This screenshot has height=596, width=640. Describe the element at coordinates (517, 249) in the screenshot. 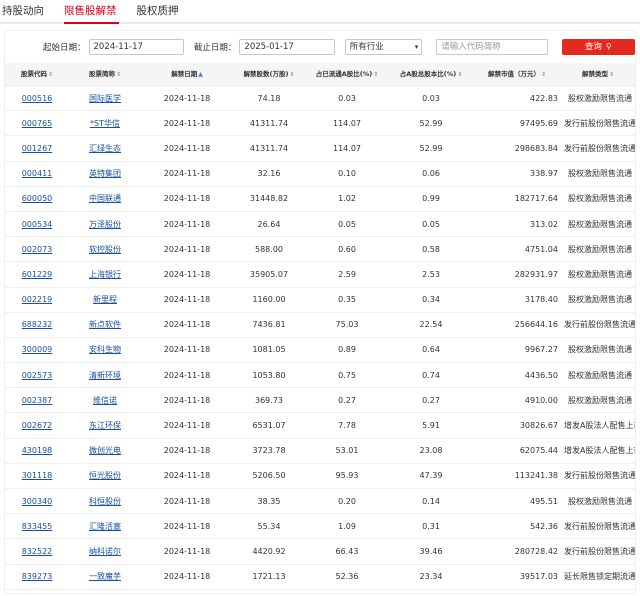

I see `cell-market-value: 4751.04` at that location.